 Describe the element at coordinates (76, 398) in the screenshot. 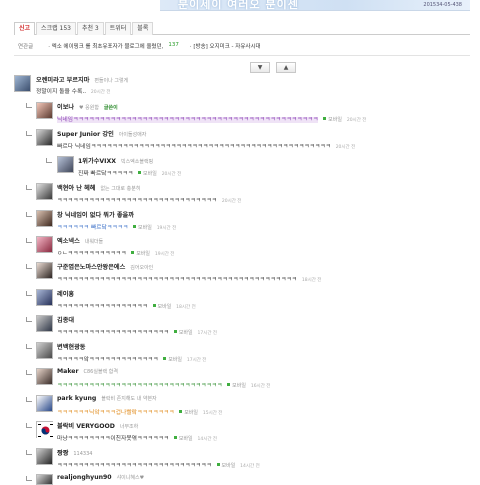

I see `comment-author: park kyung` at that location.